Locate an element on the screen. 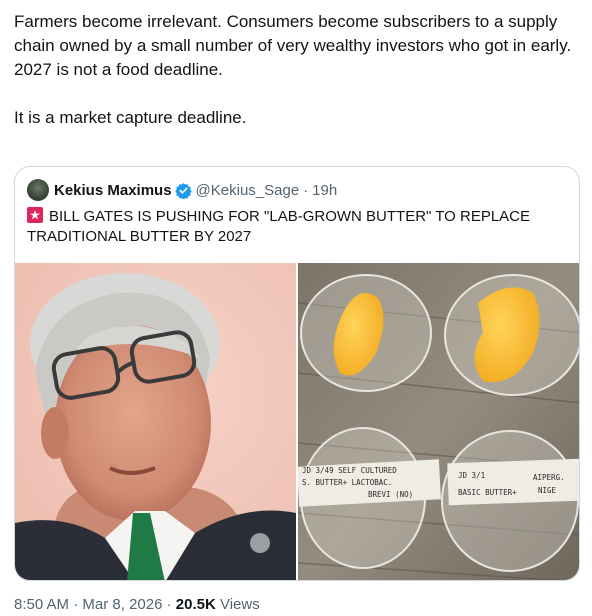 The image size is (592, 616). tweet-text-line-2: 2027 is not a food deadline. is located at coordinates (118, 69).